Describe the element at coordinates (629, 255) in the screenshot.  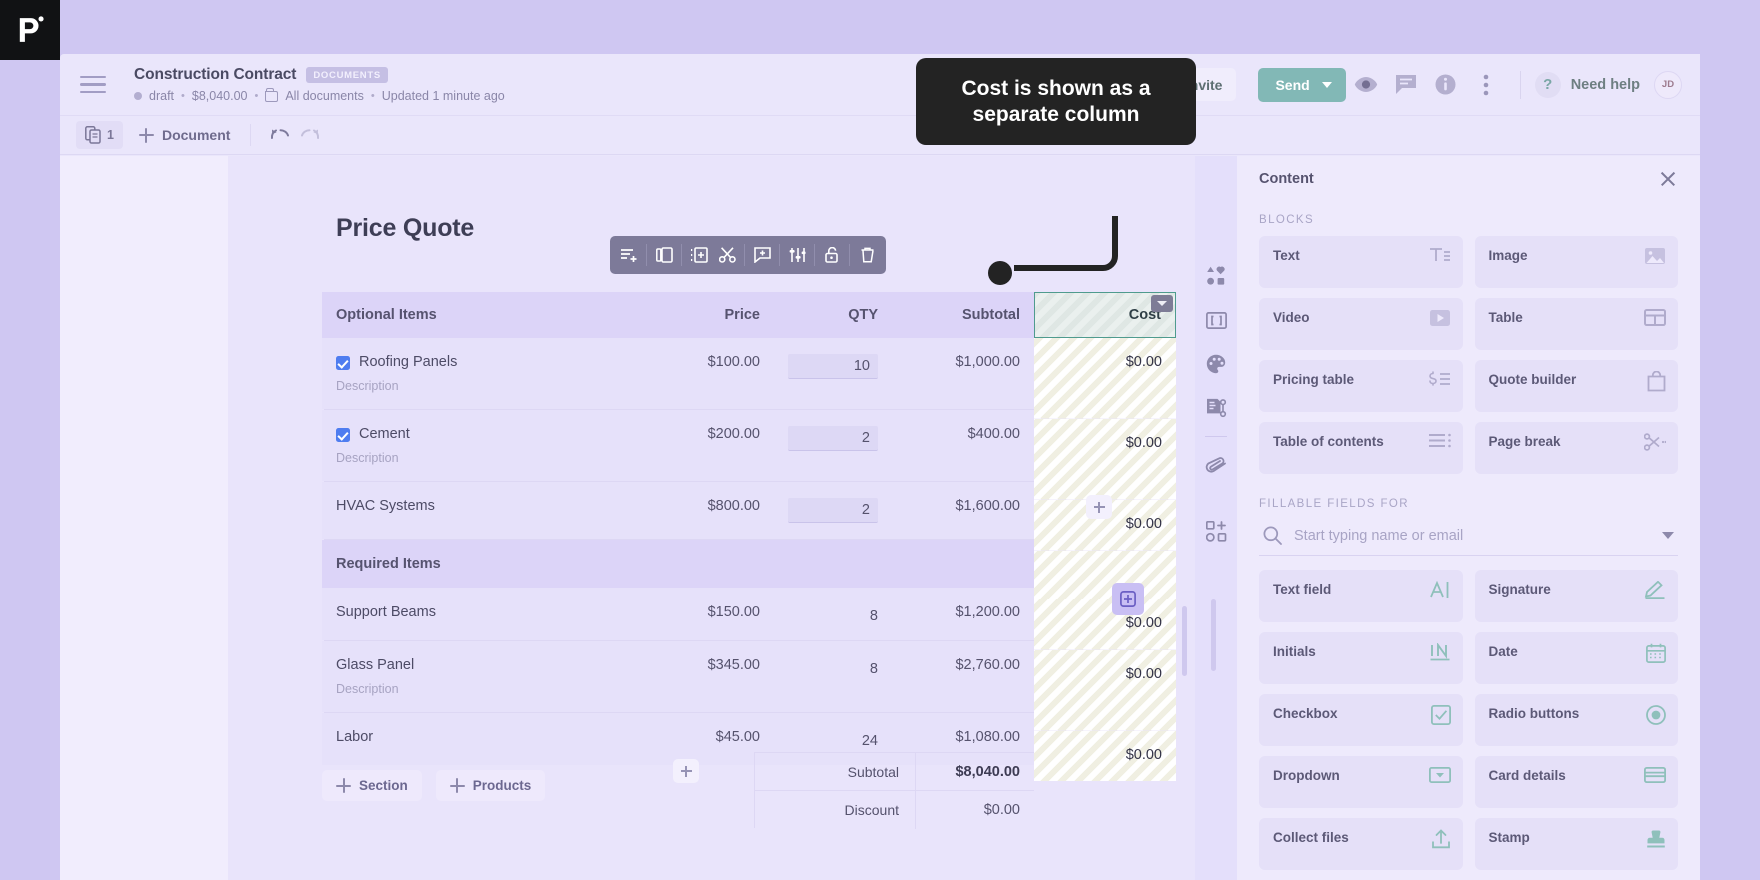
I see `align-button` at that location.